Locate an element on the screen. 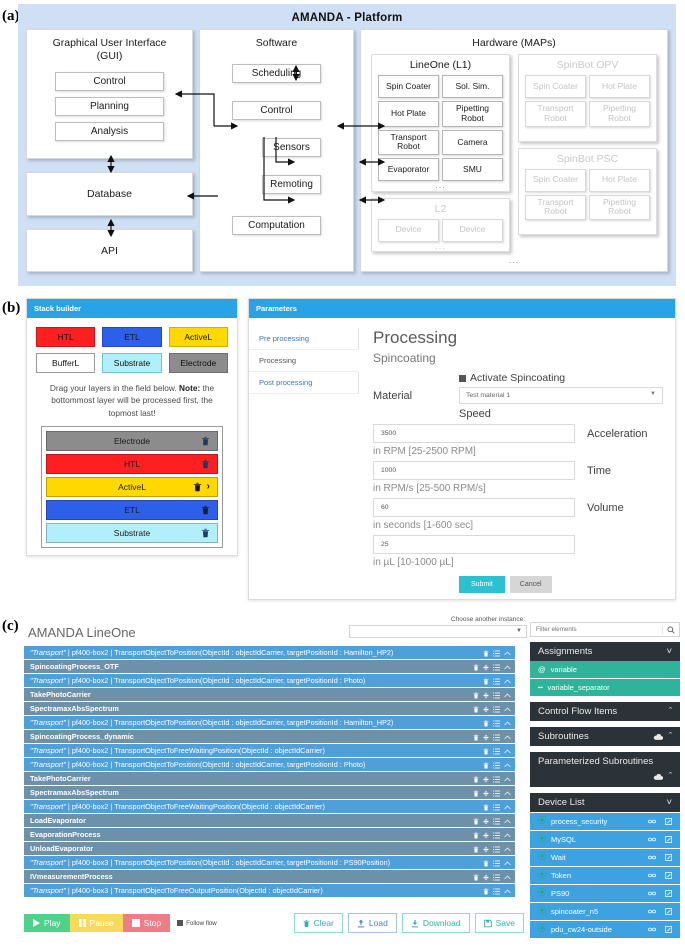 The image size is (685, 946). palette-chip-htl: HTL is located at coordinates (66, 337).